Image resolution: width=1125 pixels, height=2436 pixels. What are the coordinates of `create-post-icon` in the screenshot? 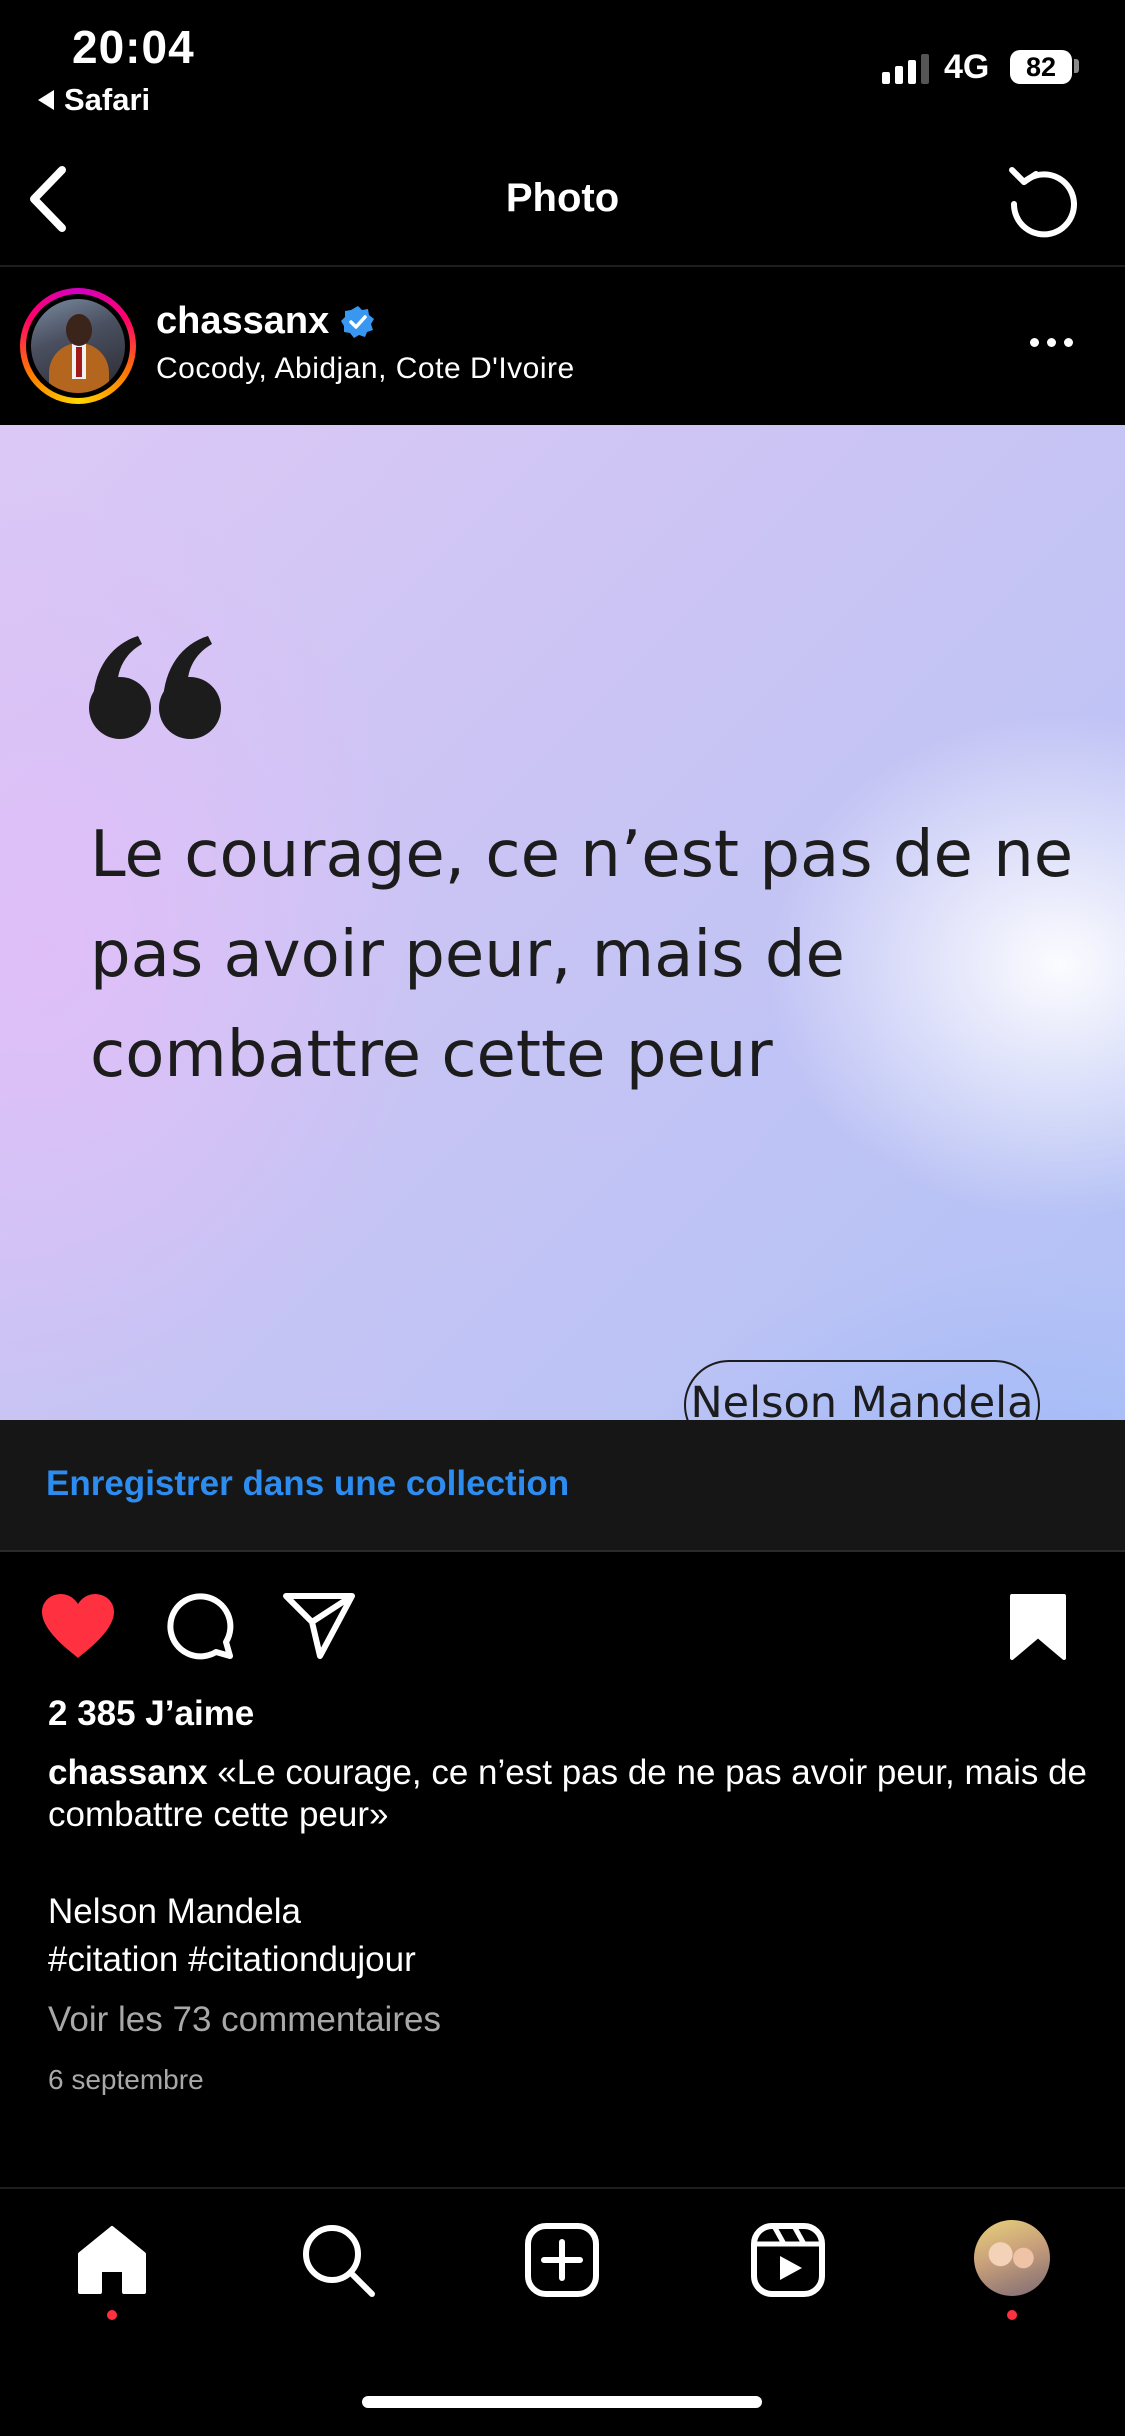 It's located at (562, 2260).